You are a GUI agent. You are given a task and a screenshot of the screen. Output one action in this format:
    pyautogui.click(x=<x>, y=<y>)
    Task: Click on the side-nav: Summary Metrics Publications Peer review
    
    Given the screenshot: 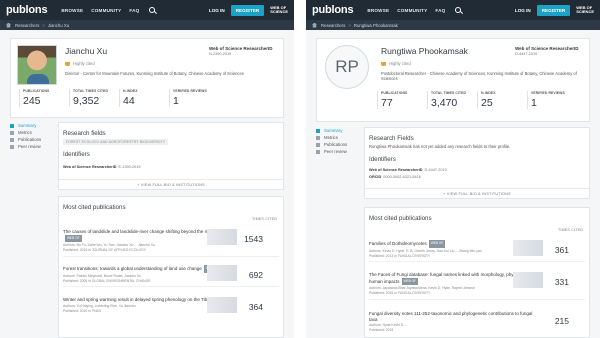 What is the action you would take?
    pyautogui.click(x=32, y=136)
    